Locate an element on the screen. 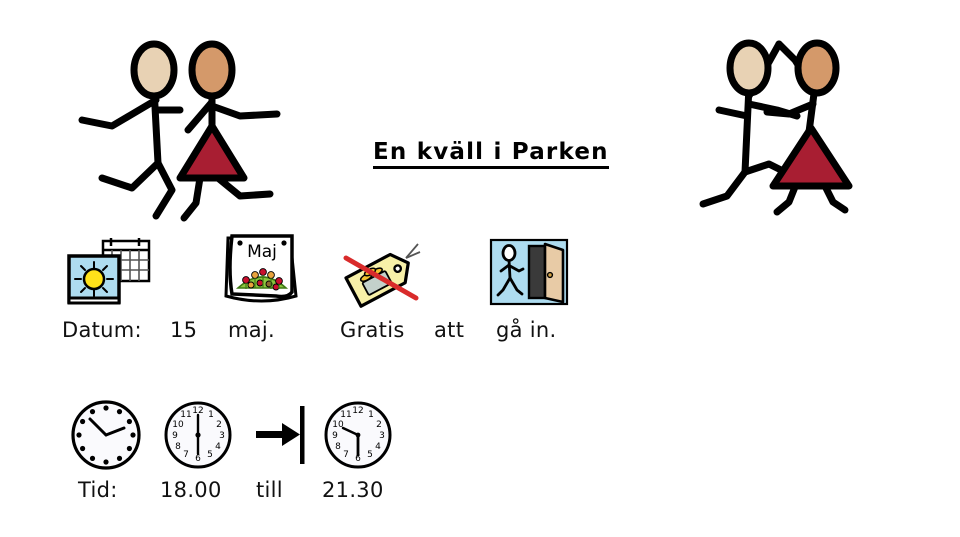  crossed-price-tag-icon is located at coordinates (380, 272).